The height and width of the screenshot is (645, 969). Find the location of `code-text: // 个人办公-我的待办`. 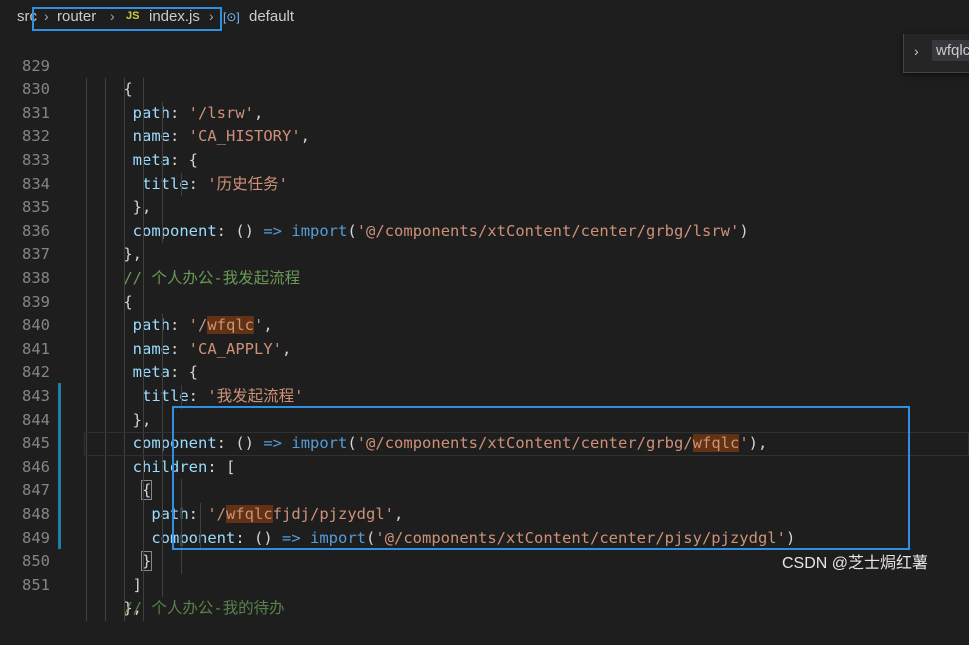

code-text: // 个人办公-我的待办 is located at coordinates (185, 609).